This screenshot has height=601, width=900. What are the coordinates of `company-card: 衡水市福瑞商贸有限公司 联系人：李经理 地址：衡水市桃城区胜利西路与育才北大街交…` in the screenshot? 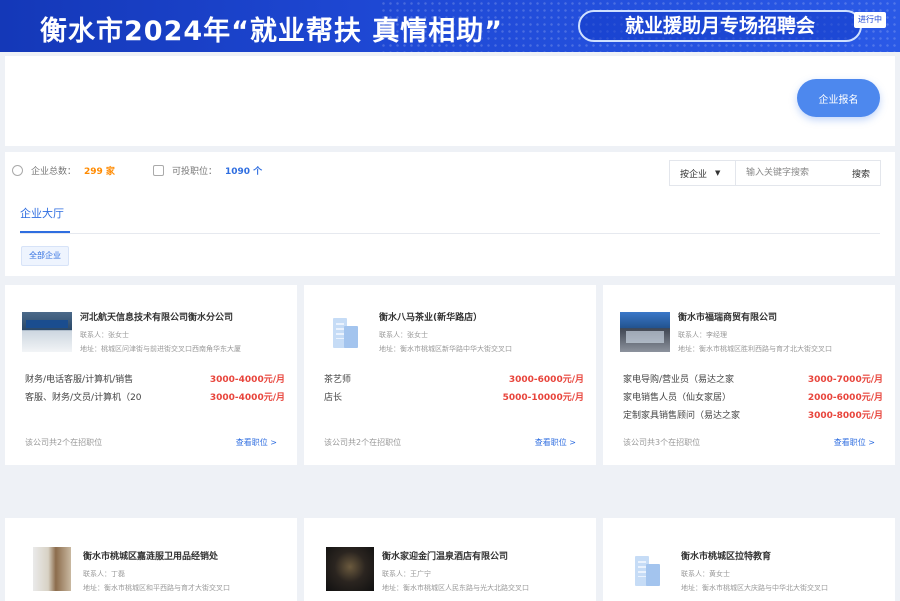 It's located at (749, 375).